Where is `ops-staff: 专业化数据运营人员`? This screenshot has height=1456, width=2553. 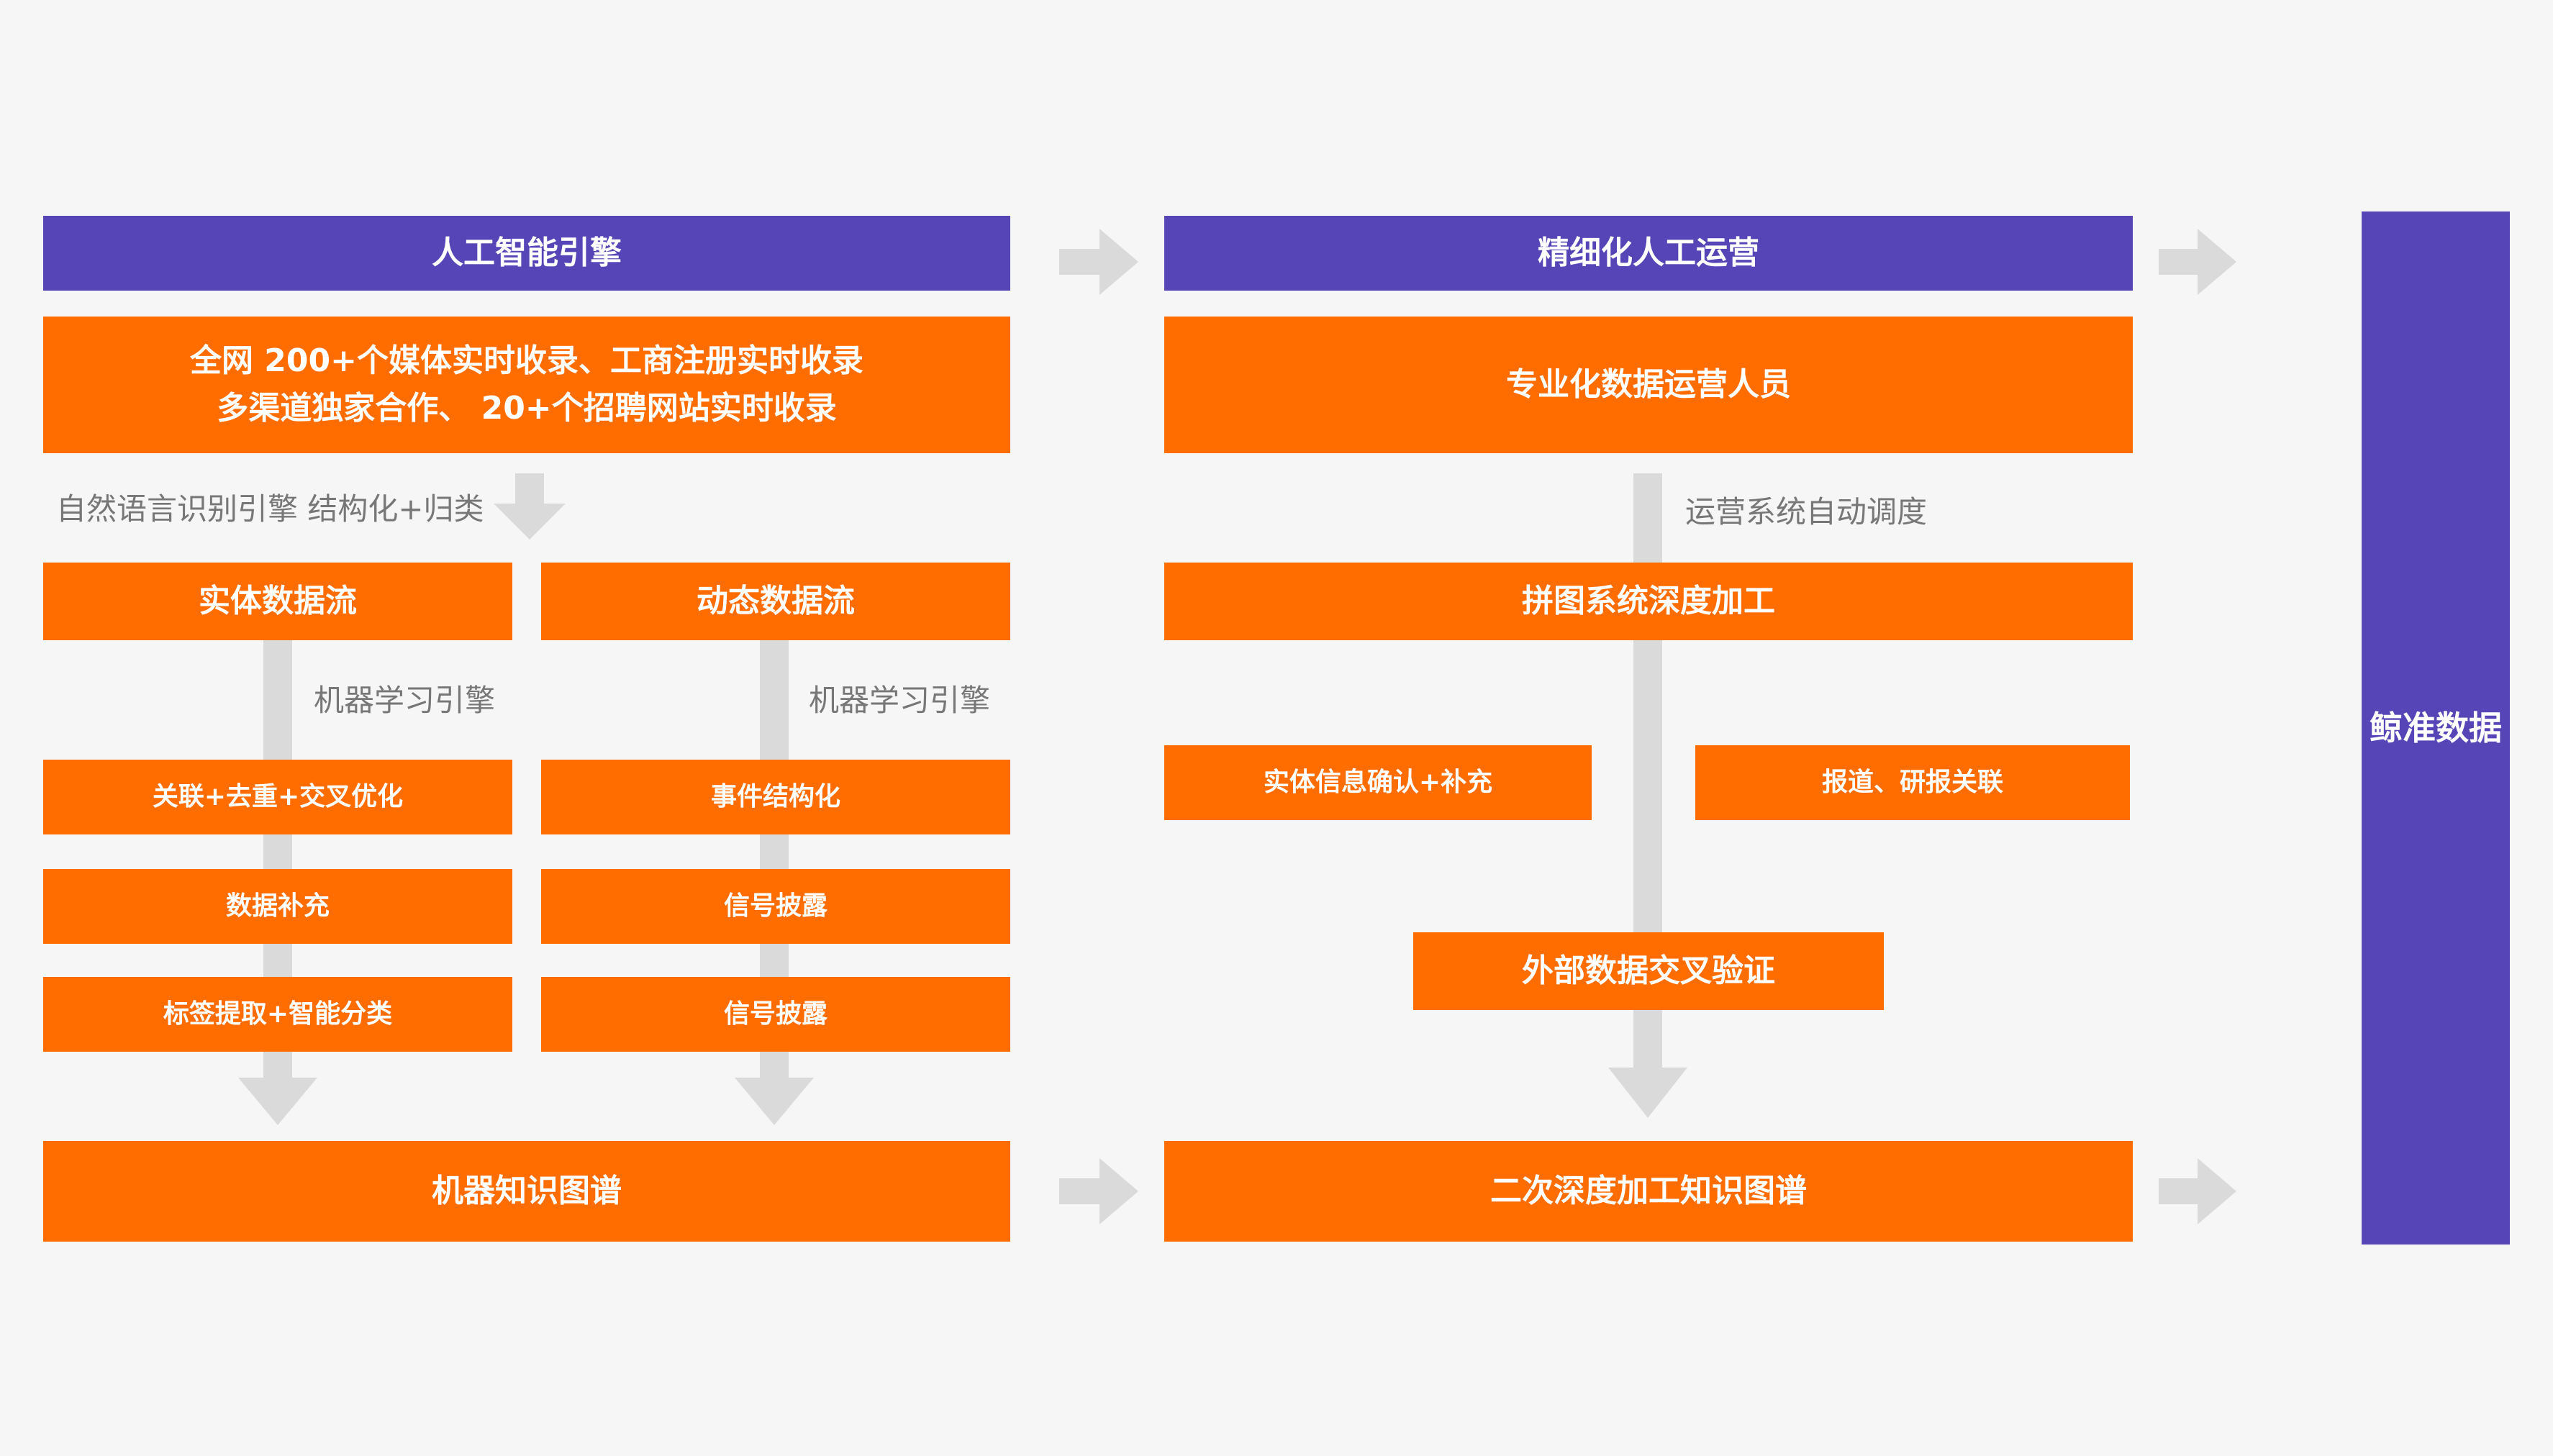
ops-staff: 专业化数据运营人员 is located at coordinates (1648, 384).